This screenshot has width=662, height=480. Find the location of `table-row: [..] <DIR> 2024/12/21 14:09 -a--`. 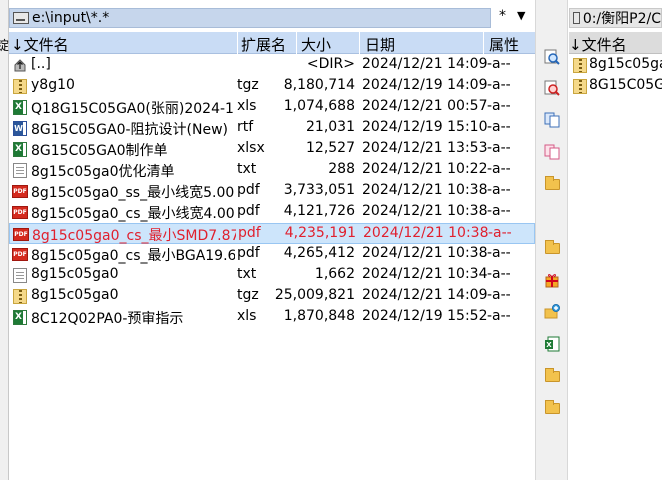

table-row: [..] <DIR> 2024/12/21 14:09 -a-- is located at coordinates (272, 65).